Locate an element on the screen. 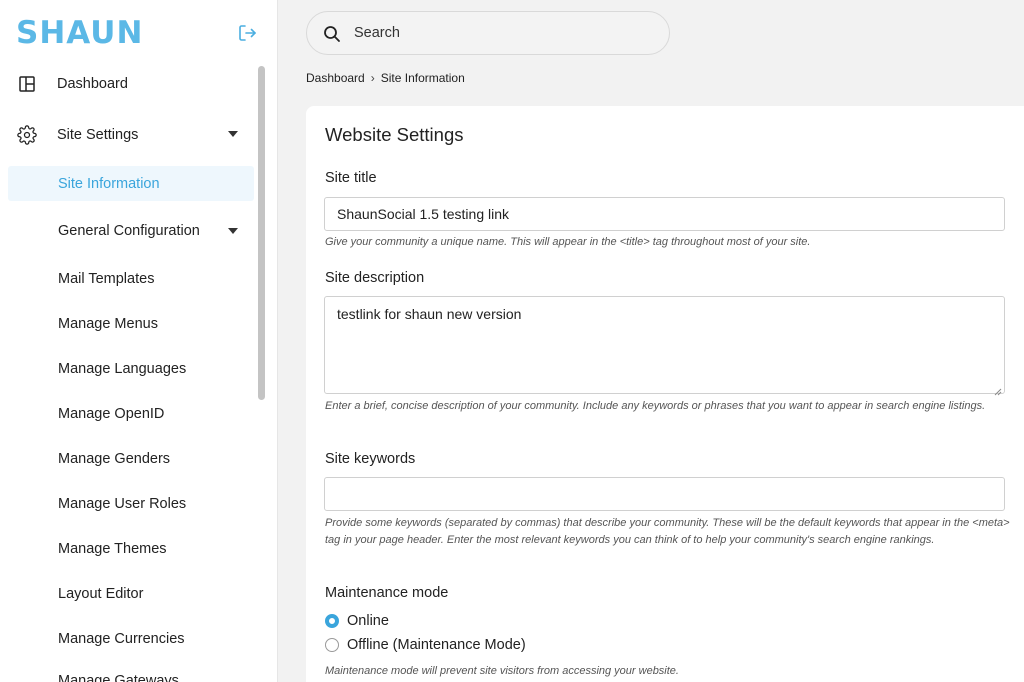 Image resolution: width=1024 pixels, height=682 pixels. scrollbar-thumb is located at coordinates (261, 233).